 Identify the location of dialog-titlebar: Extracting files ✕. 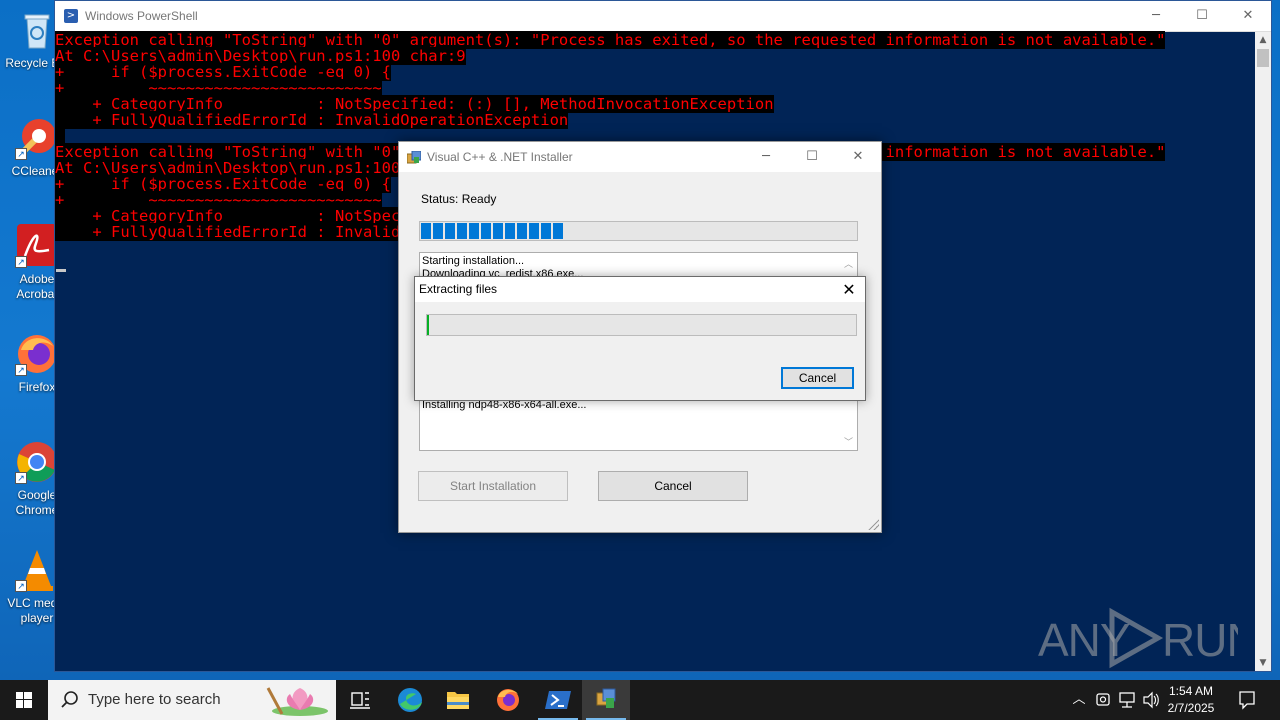
(640, 289).